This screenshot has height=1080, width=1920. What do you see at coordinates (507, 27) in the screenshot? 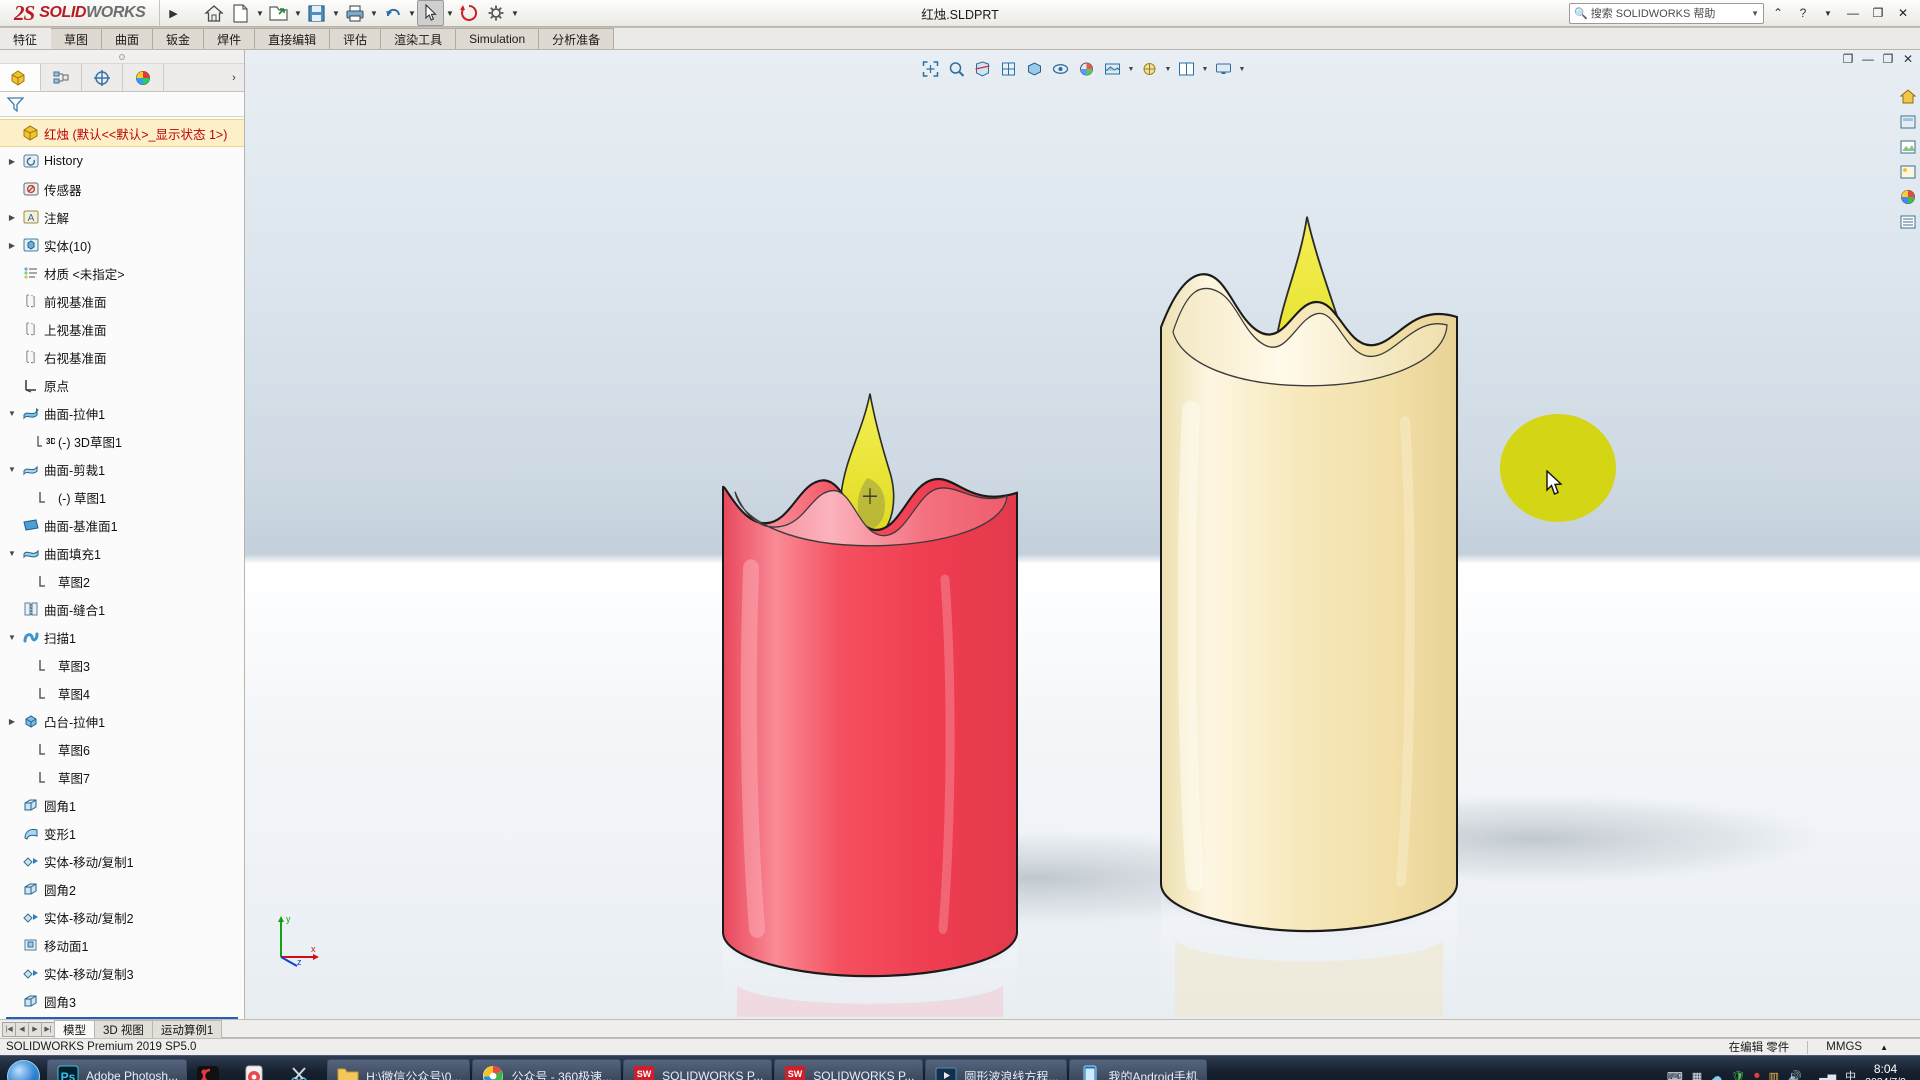
I see `fillet-button: 圆角 ▼` at bounding box center [507, 27].